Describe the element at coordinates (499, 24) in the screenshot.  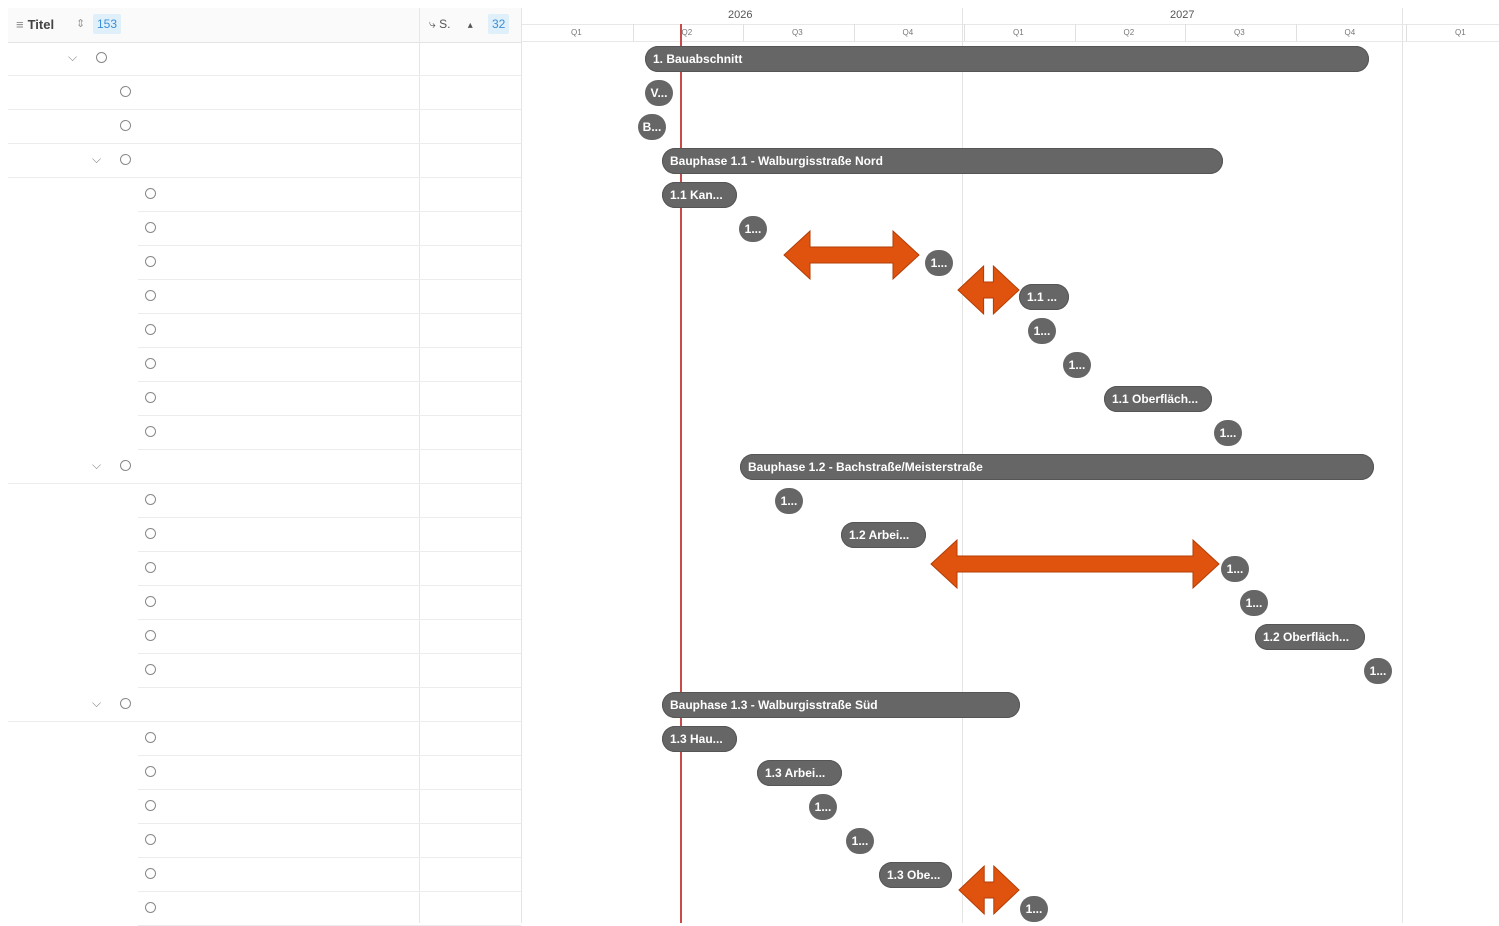
I see `number-count-badge: 32` at that location.